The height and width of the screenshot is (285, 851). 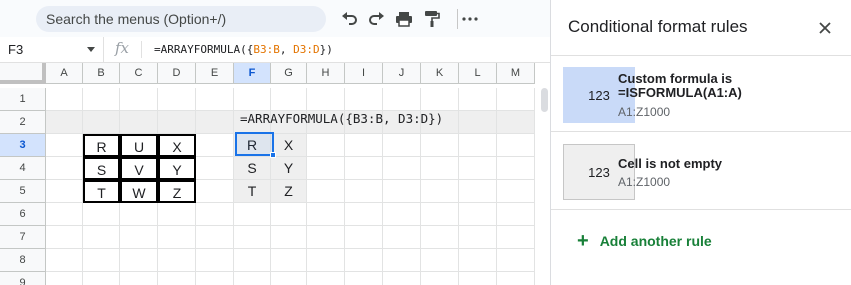 I want to click on cell-b8, so click(x=101, y=260).